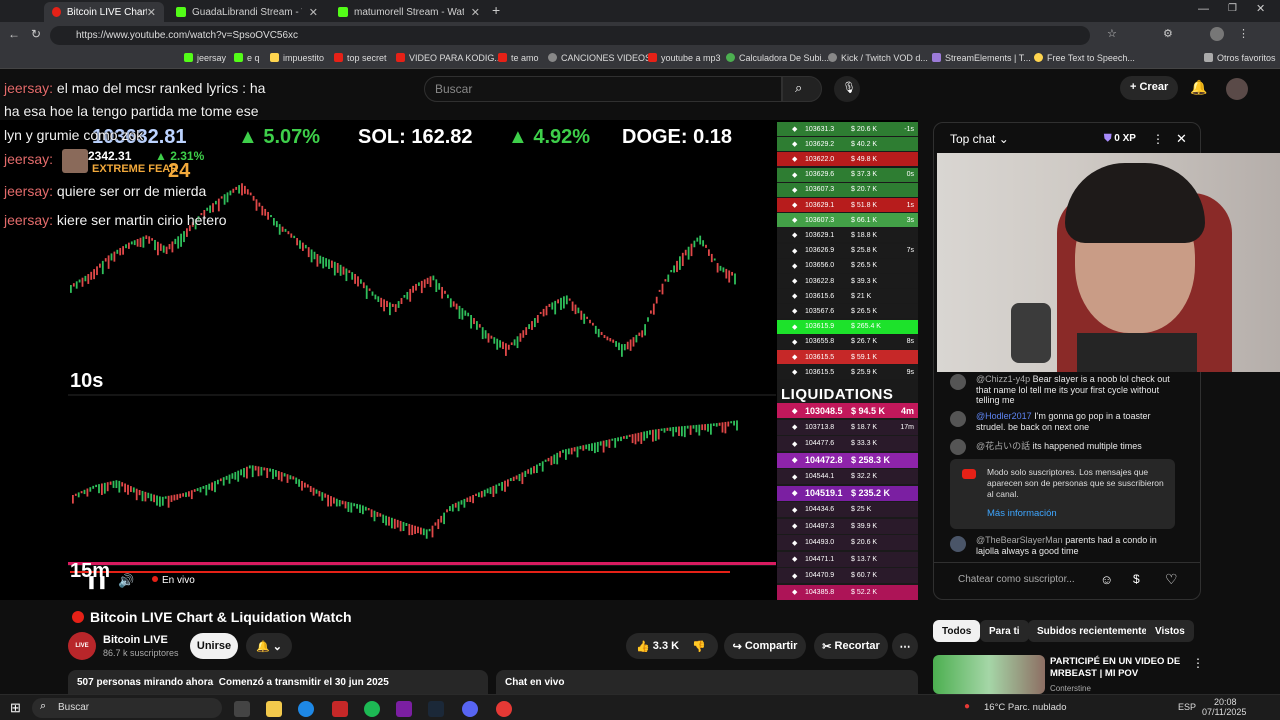 This screenshot has height=720, width=1280. What do you see at coordinates (599, 58) in the screenshot?
I see `bookmark-canciones: CANCIONES VIDEOS` at bounding box center [599, 58].